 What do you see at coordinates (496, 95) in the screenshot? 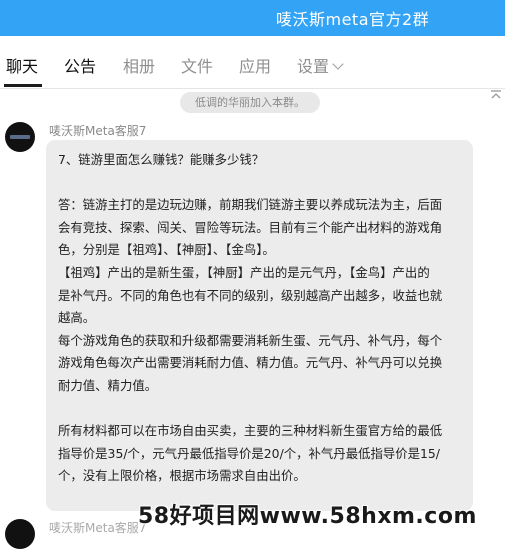
I see `arrow-up-icon` at bounding box center [496, 95].